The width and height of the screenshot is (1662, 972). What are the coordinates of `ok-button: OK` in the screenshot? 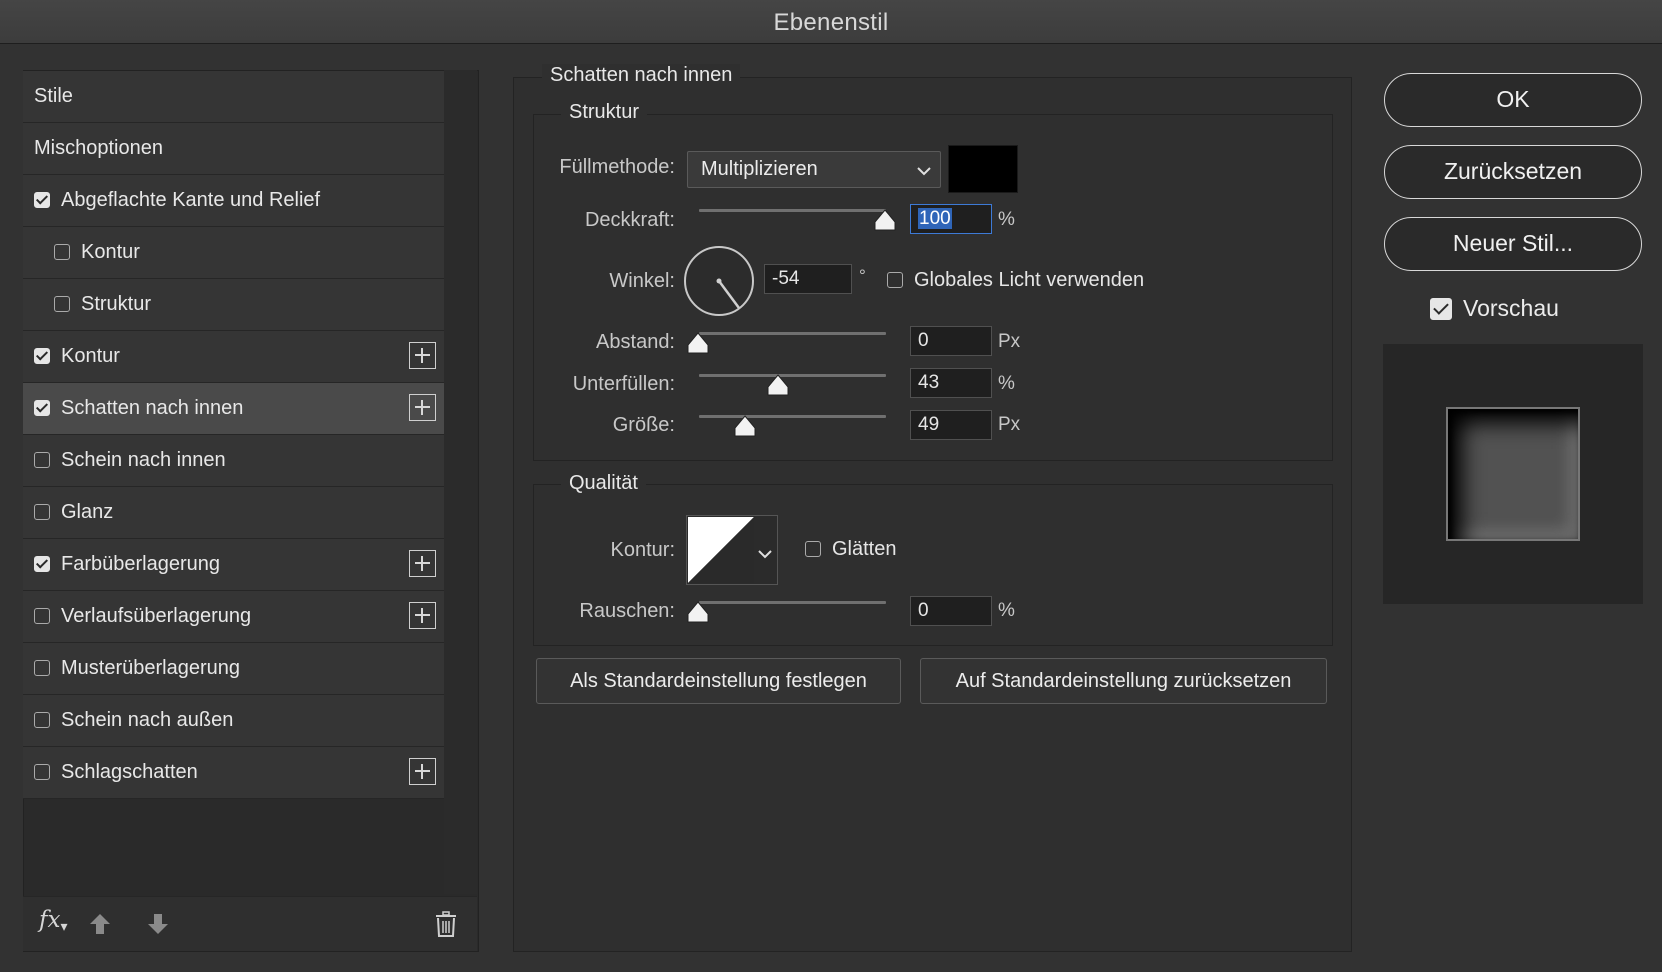 It's located at (1513, 100).